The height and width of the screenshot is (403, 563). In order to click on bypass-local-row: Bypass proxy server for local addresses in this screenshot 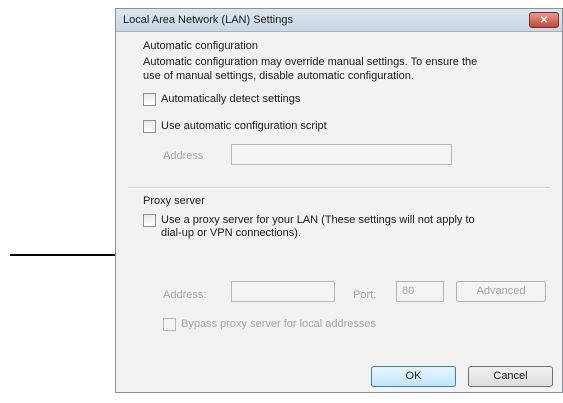, I will do `click(269, 324)`.